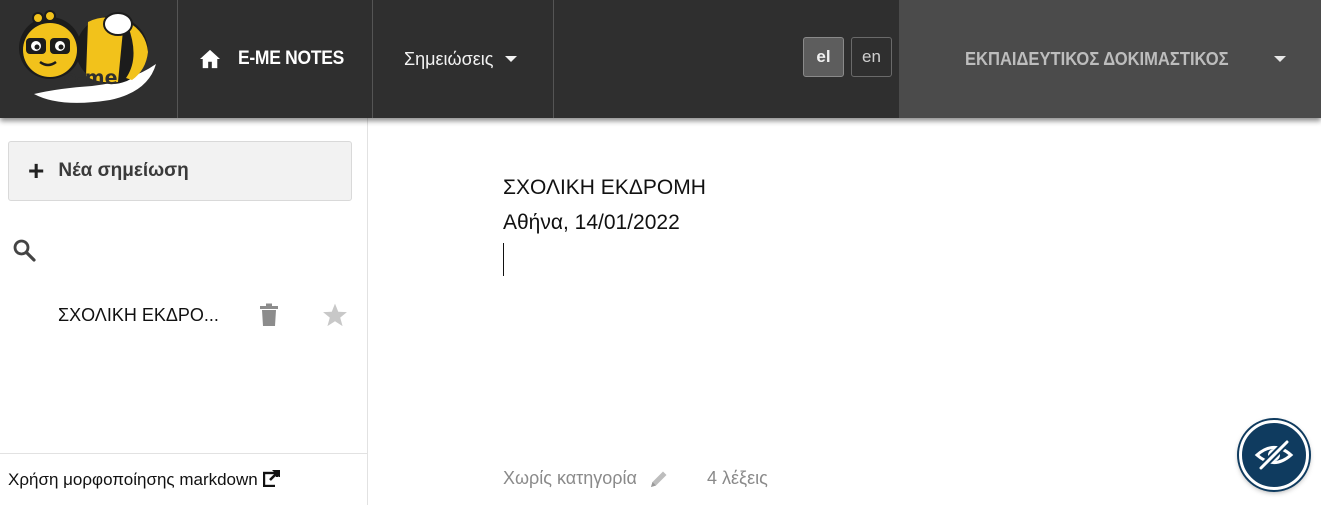 Image resolution: width=1321 pixels, height=505 pixels. What do you see at coordinates (291, 58) in the screenshot?
I see `app-title: E-ME NOTES` at bounding box center [291, 58].